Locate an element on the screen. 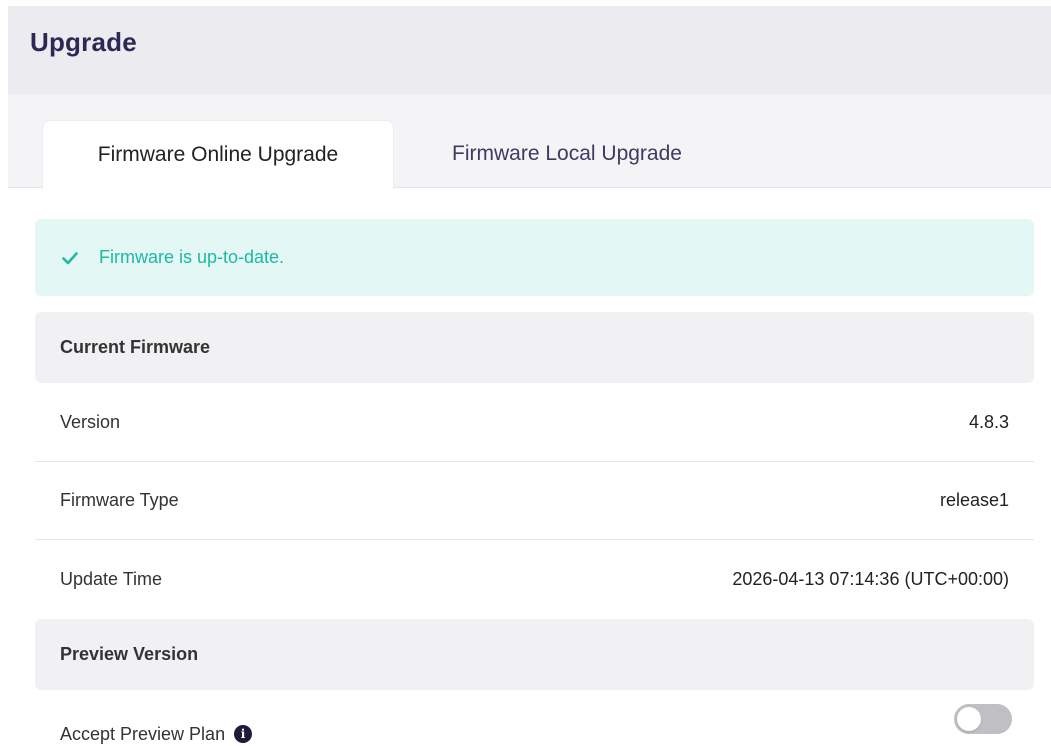 The height and width of the screenshot is (746, 1051). info-icon: i is located at coordinates (243, 734).